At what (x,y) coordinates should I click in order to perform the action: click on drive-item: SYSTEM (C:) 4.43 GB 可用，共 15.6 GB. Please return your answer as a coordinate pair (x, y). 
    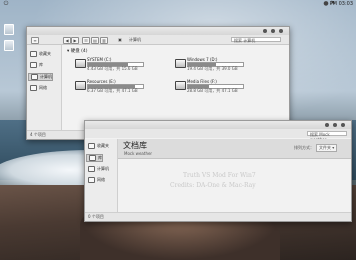
    Looking at the image, I should click on (125, 64).